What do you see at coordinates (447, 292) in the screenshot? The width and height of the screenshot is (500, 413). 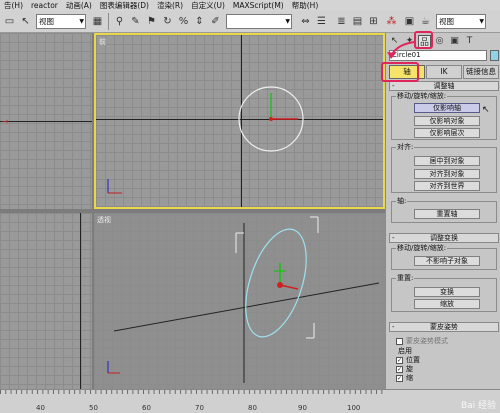 I see `reset-transform-button: 变换` at bounding box center [447, 292].